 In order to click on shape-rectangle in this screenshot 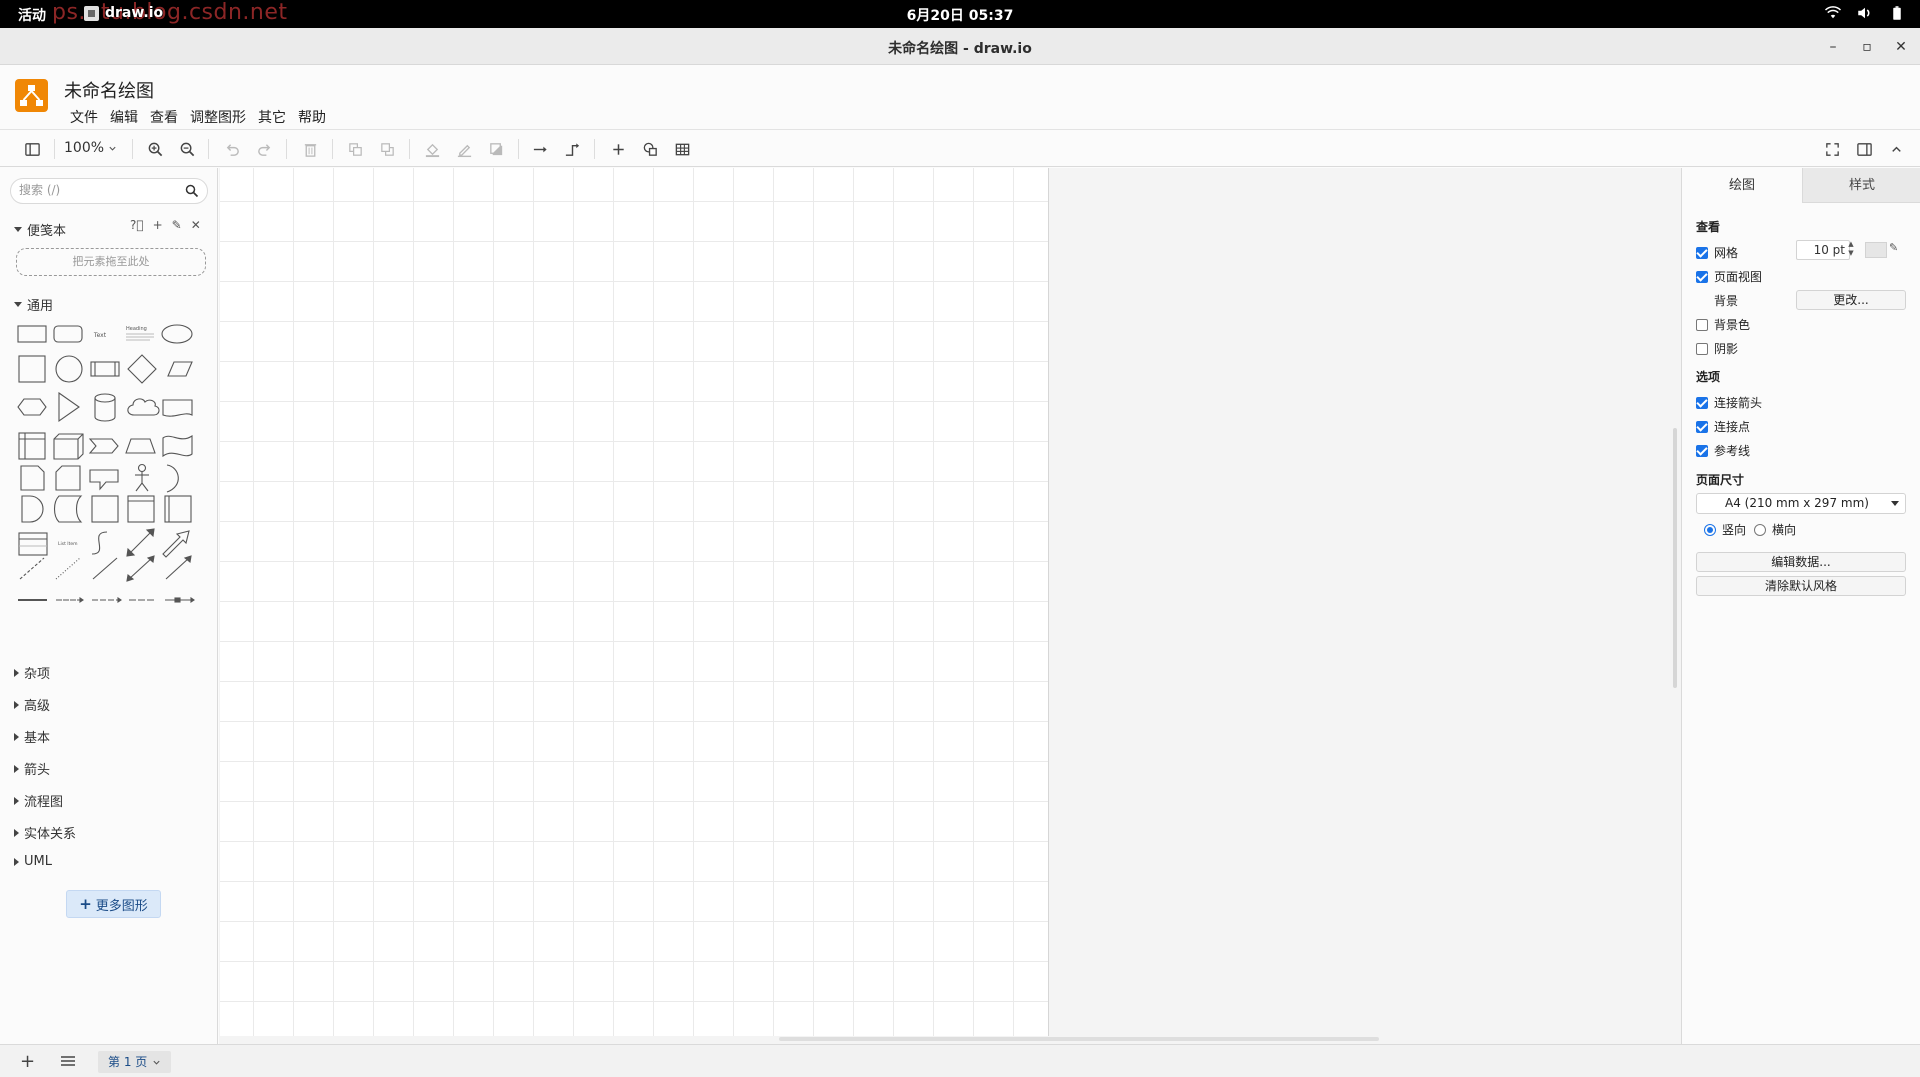, I will do `click(32, 334)`.